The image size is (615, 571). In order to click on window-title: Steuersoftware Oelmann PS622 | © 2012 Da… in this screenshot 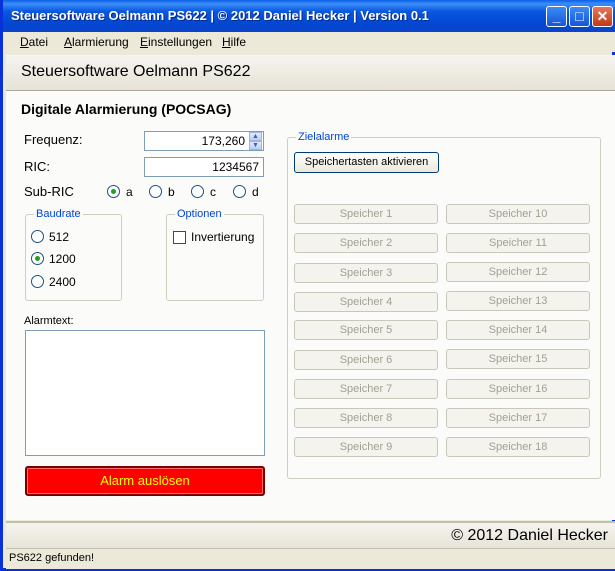, I will do `click(220, 15)`.